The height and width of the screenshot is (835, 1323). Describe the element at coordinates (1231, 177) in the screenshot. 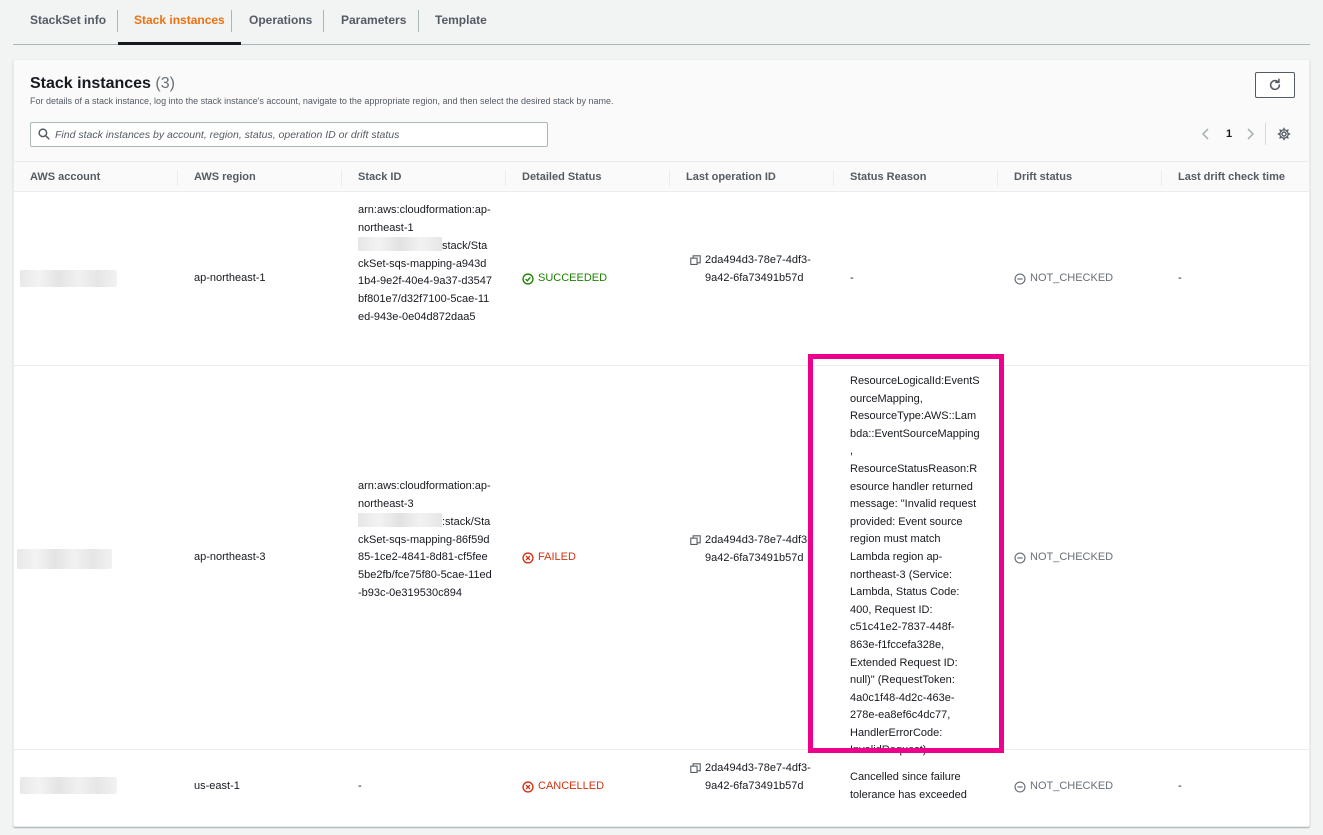

I see `column-header-last-drift-check-time: Last drift check time` at that location.